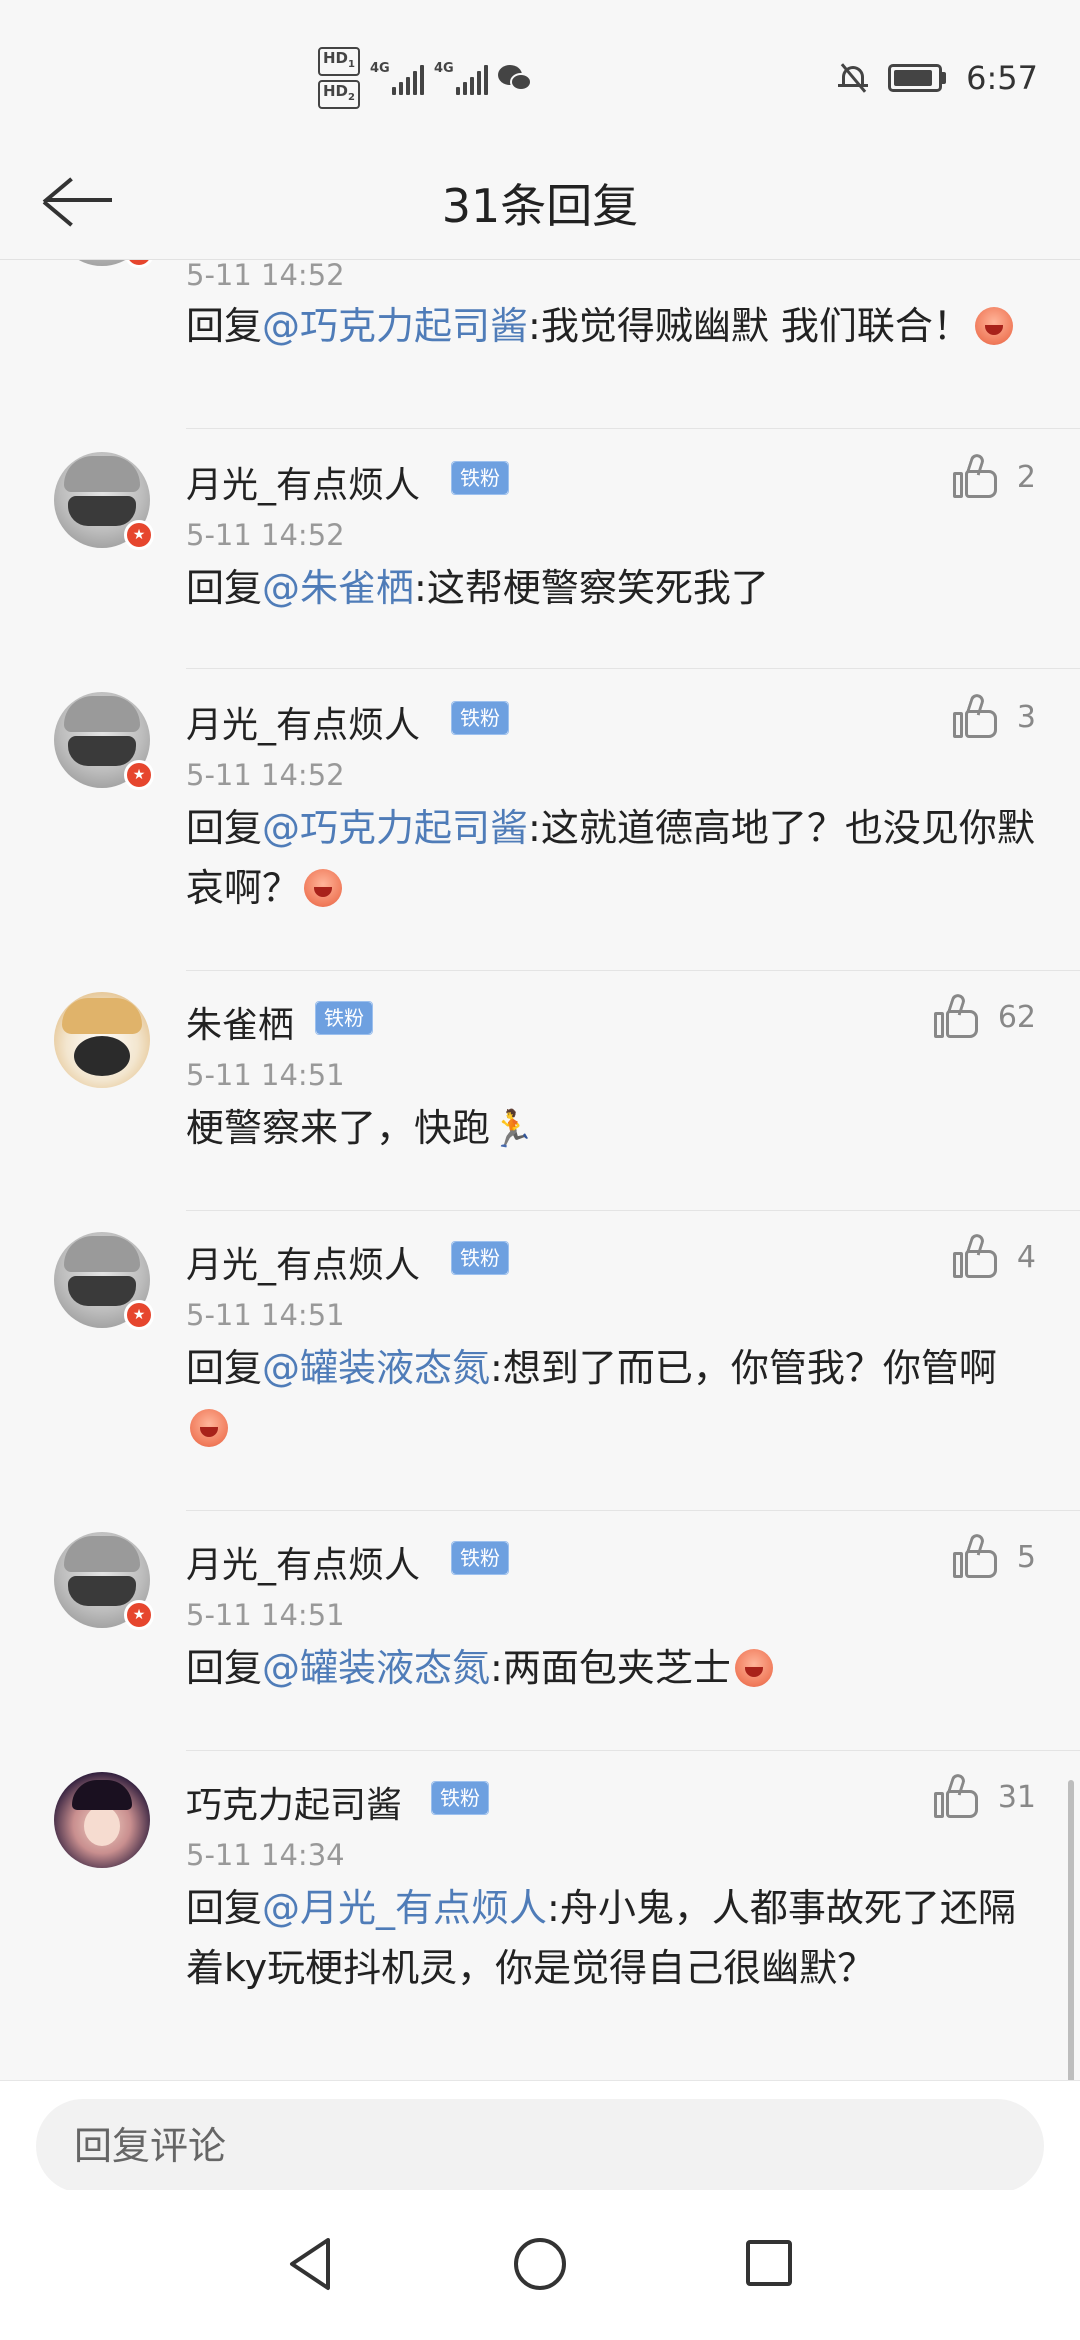 This screenshot has height=2340, width=1080. I want to click on comment-item: 朱雀栖 铁粉 5-11 14:51 梗警察来了，快跑🏃 62, so click(540, 1090).